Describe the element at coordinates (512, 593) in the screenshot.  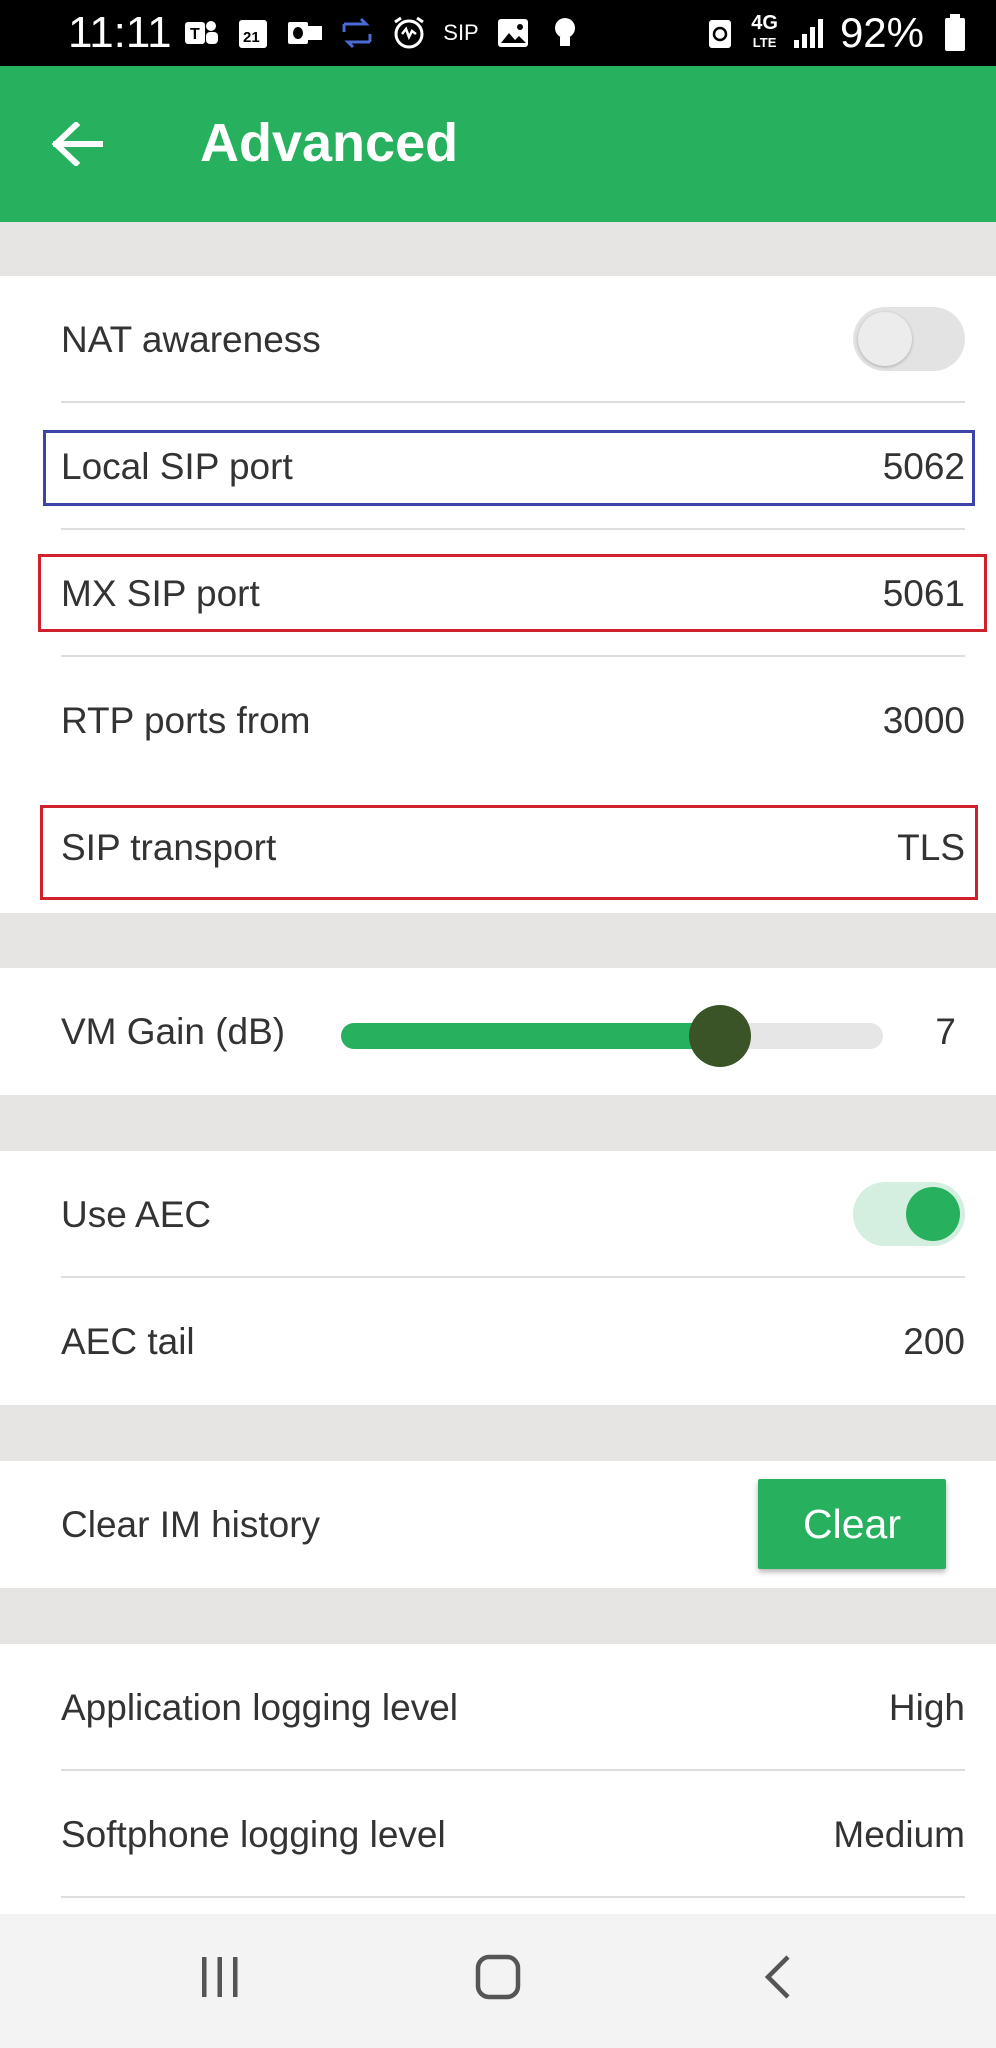
I see `mx-sip-port-highlight` at that location.